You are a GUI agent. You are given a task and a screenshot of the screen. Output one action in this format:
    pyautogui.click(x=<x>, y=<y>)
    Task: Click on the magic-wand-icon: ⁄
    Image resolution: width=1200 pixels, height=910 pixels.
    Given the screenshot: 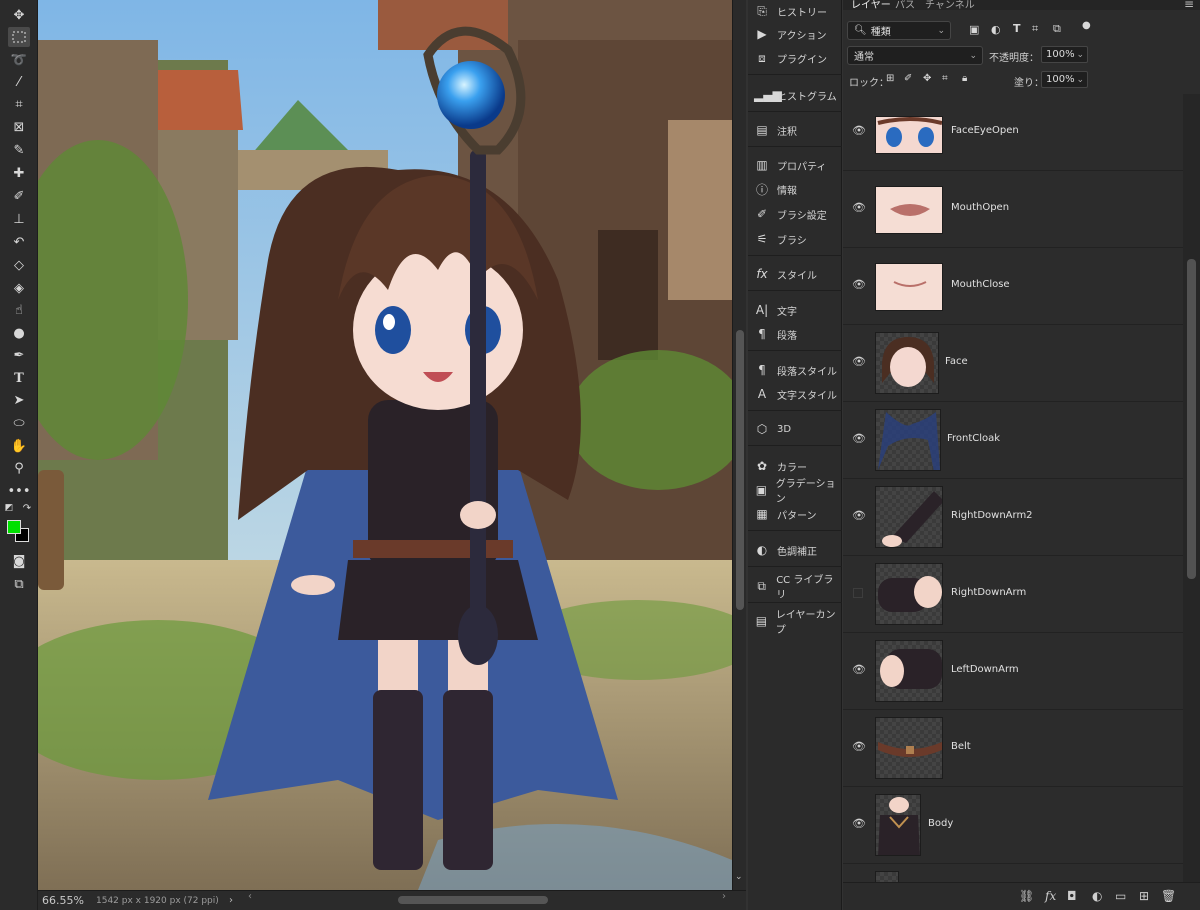 What is the action you would take?
    pyautogui.click(x=19, y=82)
    